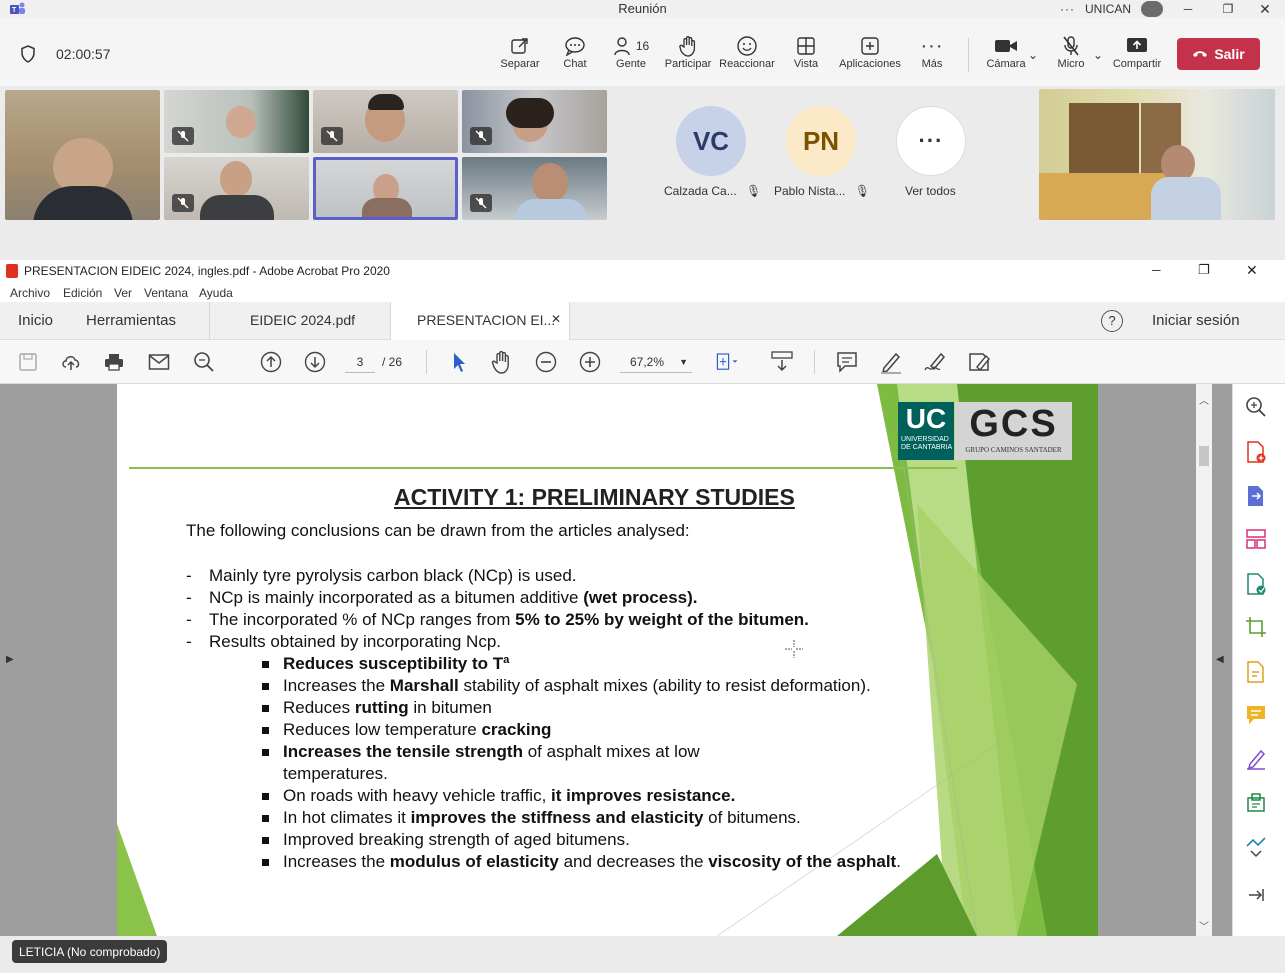 This screenshot has width=1285, height=973. I want to click on menu-edicion: Edición, so click(82, 293).